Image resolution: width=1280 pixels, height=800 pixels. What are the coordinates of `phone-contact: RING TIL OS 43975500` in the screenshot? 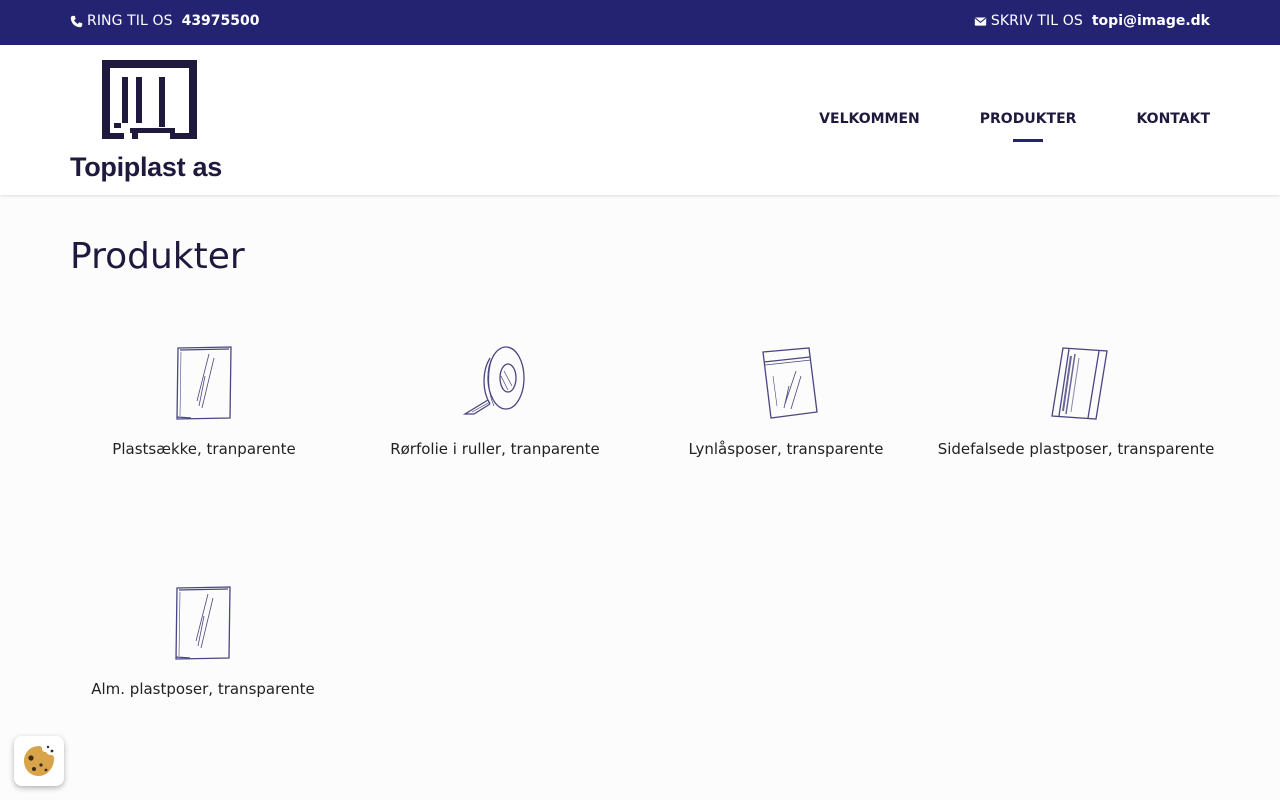 It's located at (165, 21).